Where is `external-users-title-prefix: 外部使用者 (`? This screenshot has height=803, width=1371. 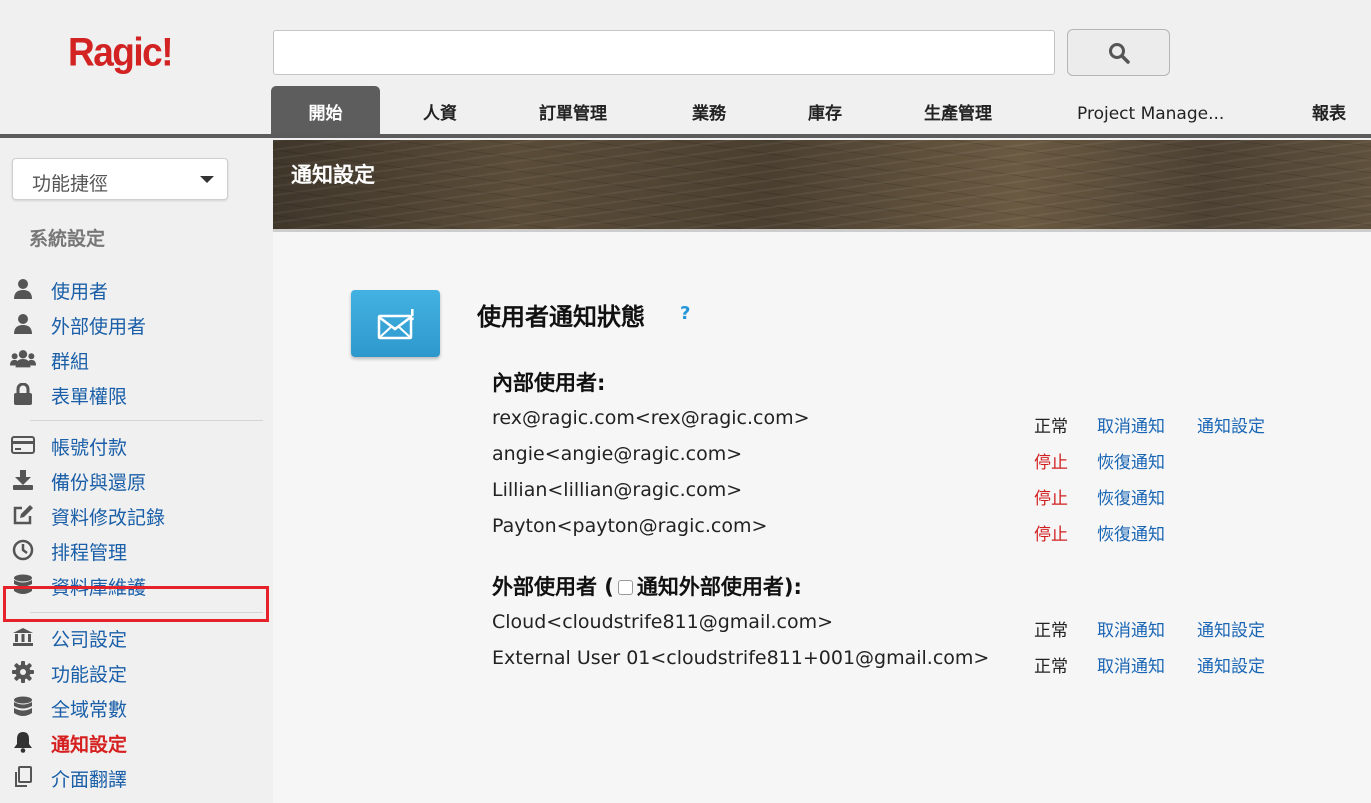
external-users-title-prefix: 外部使用者 ( is located at coordinates (553, 587).